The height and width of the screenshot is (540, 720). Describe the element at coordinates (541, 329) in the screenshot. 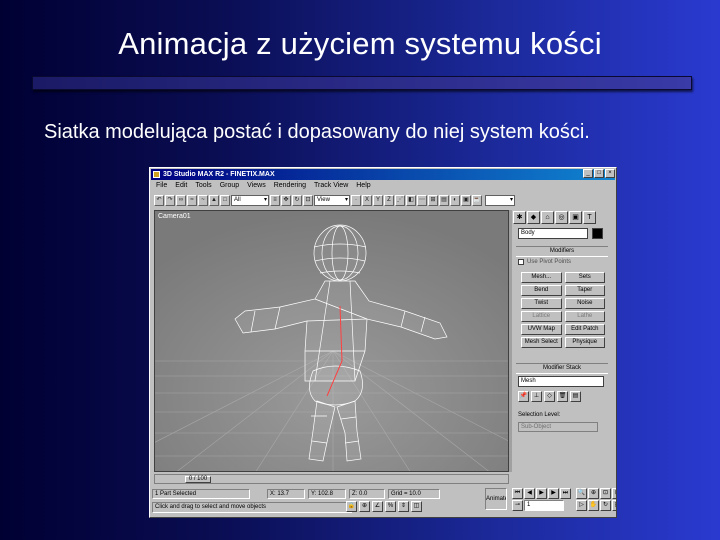

I see `modifier-button: UVW Map` at that location.